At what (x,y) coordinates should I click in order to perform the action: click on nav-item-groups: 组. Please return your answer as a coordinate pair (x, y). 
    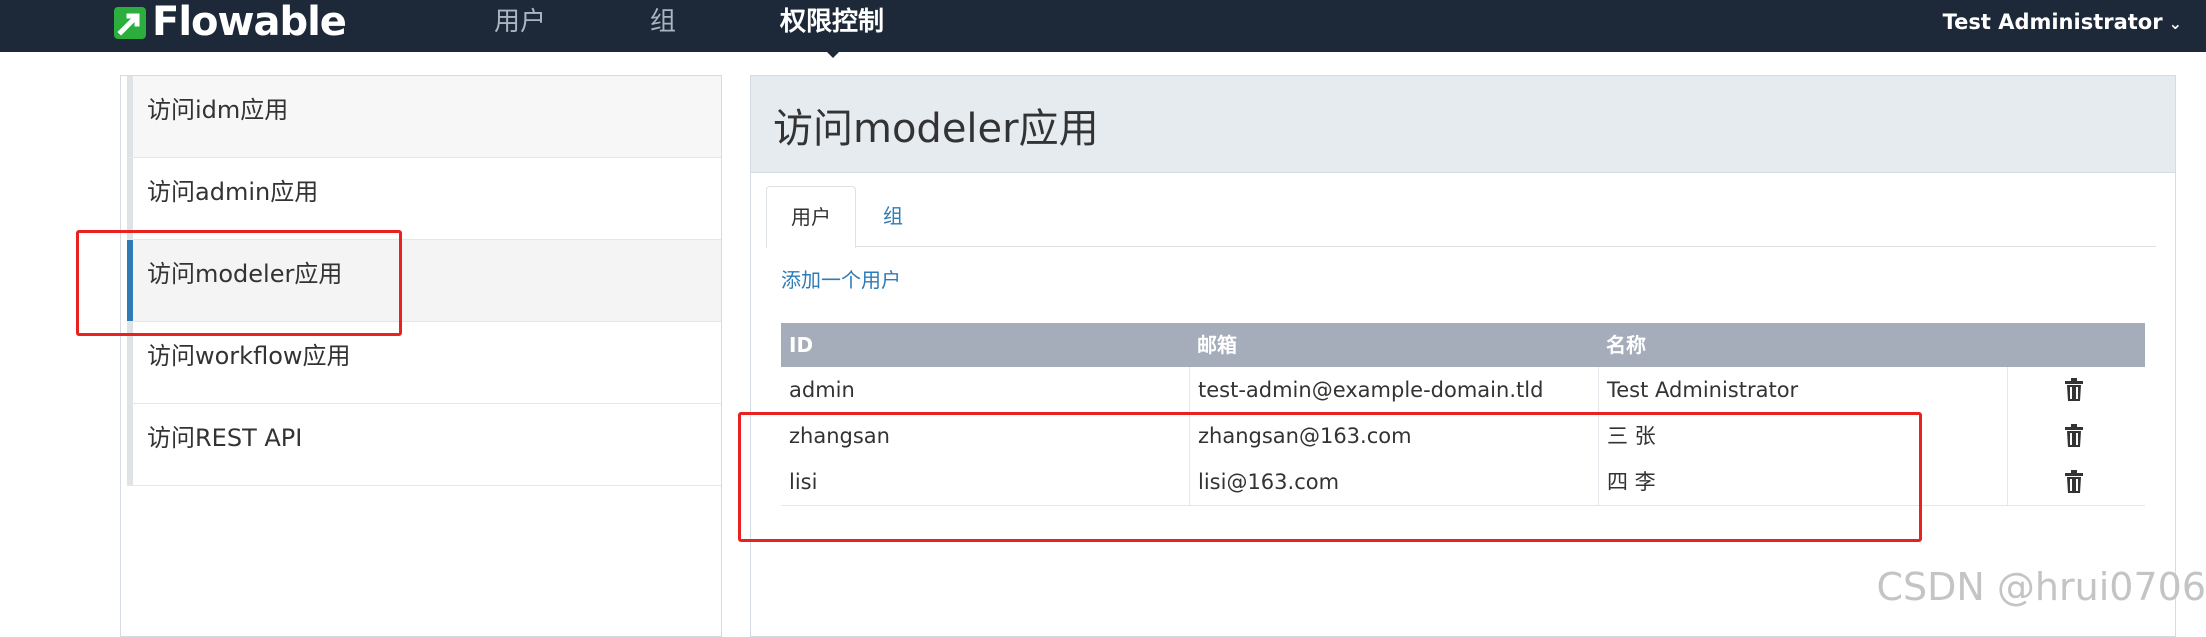
    Looking at the image, I should click on (663, 22).